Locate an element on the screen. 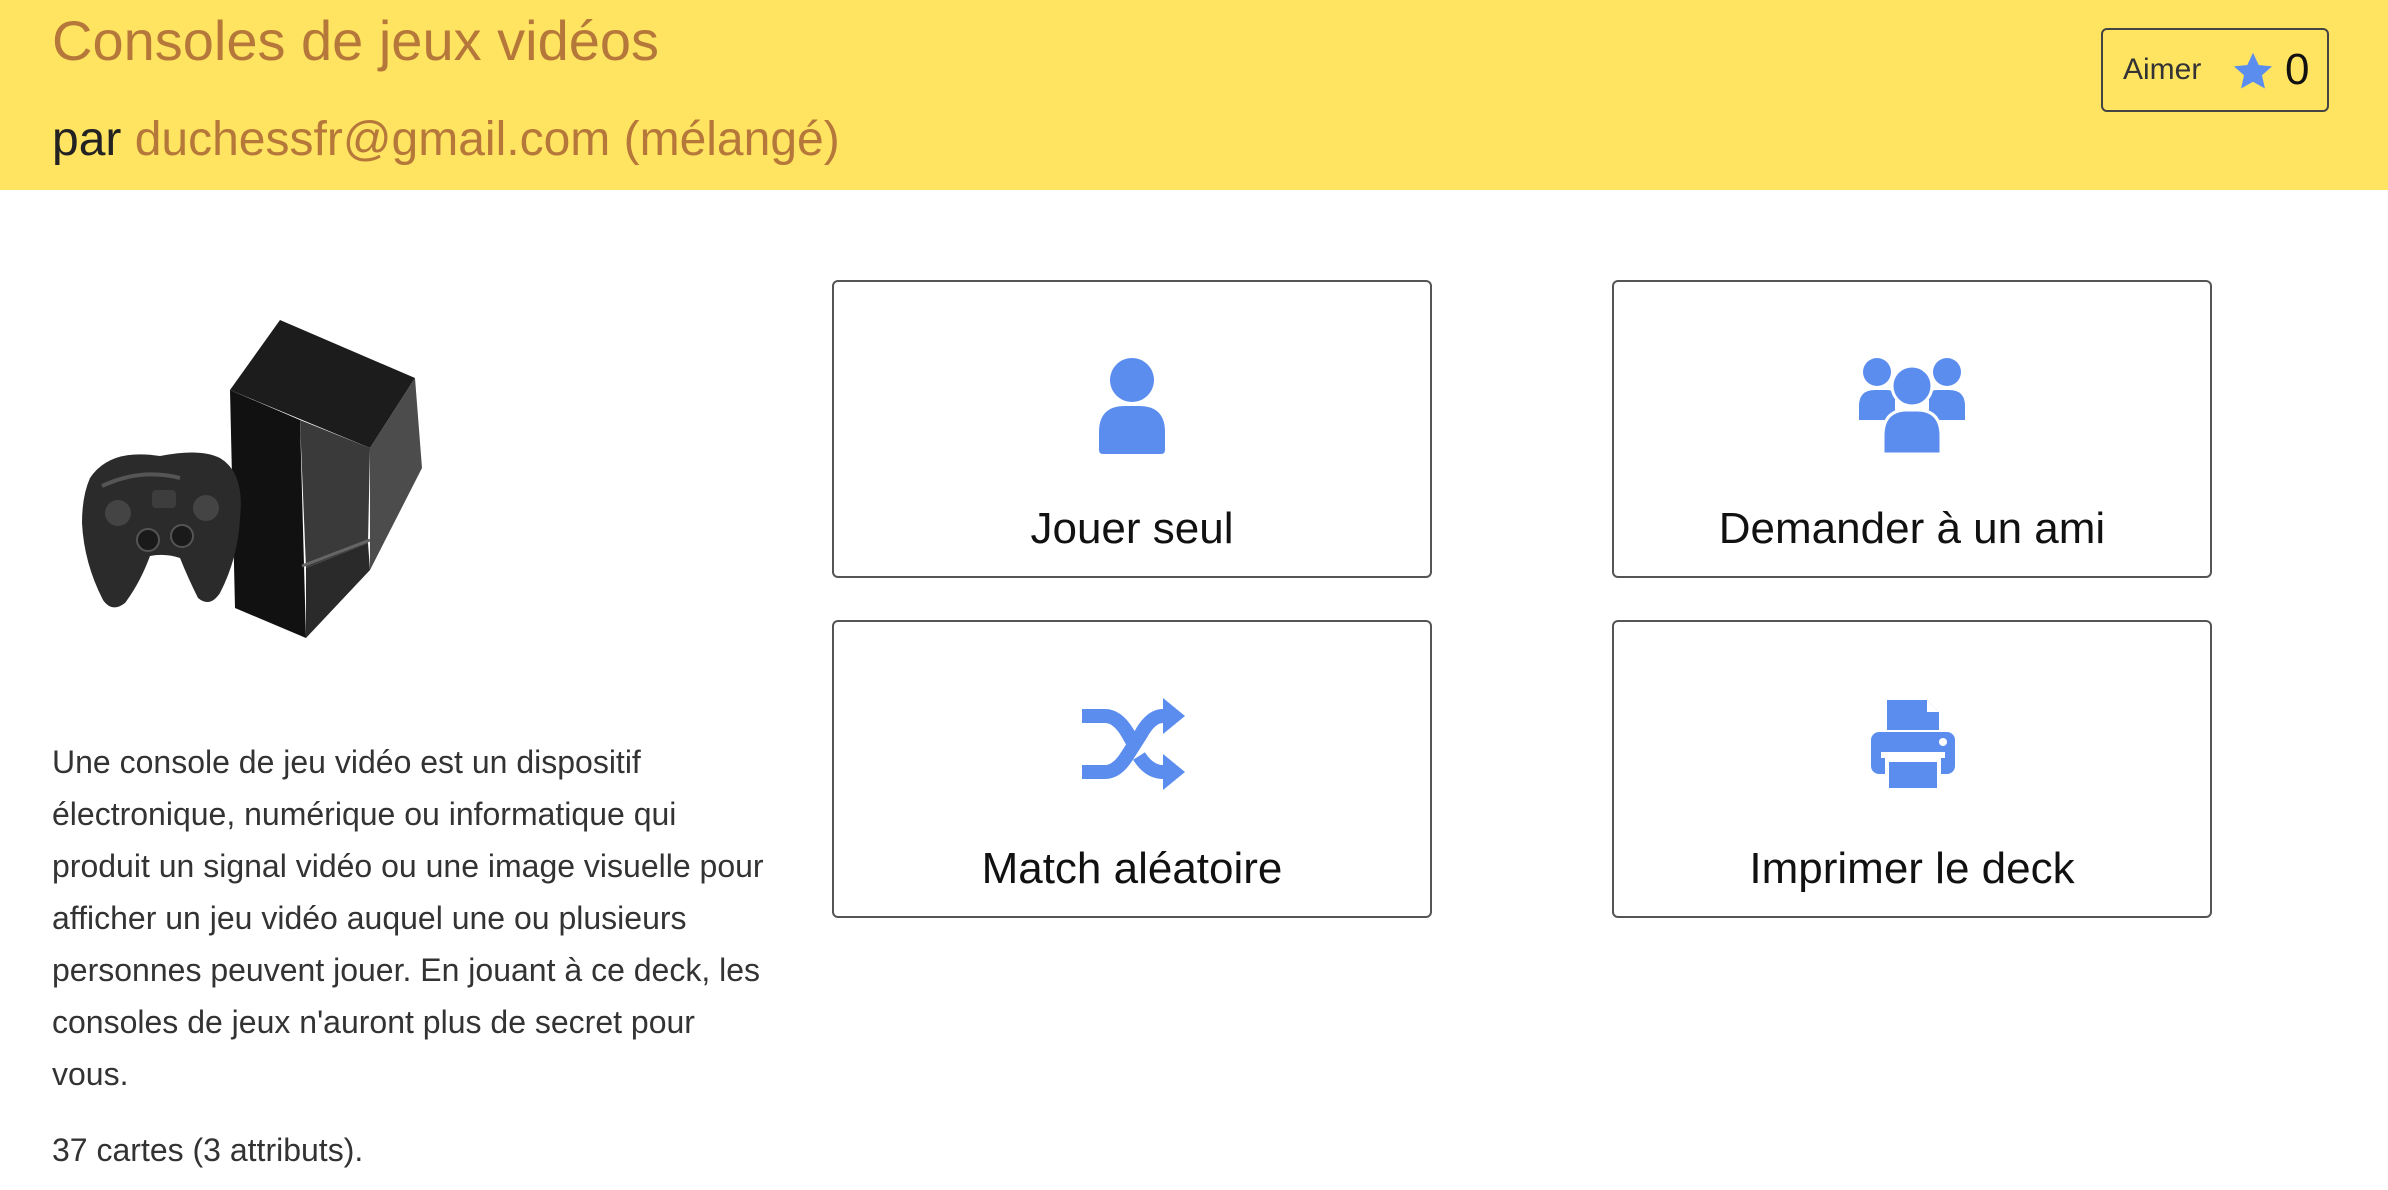 This screenshot has width=2388, height=1190. play-solo-label: Jouer seul is located at coordinates (1132, 528).